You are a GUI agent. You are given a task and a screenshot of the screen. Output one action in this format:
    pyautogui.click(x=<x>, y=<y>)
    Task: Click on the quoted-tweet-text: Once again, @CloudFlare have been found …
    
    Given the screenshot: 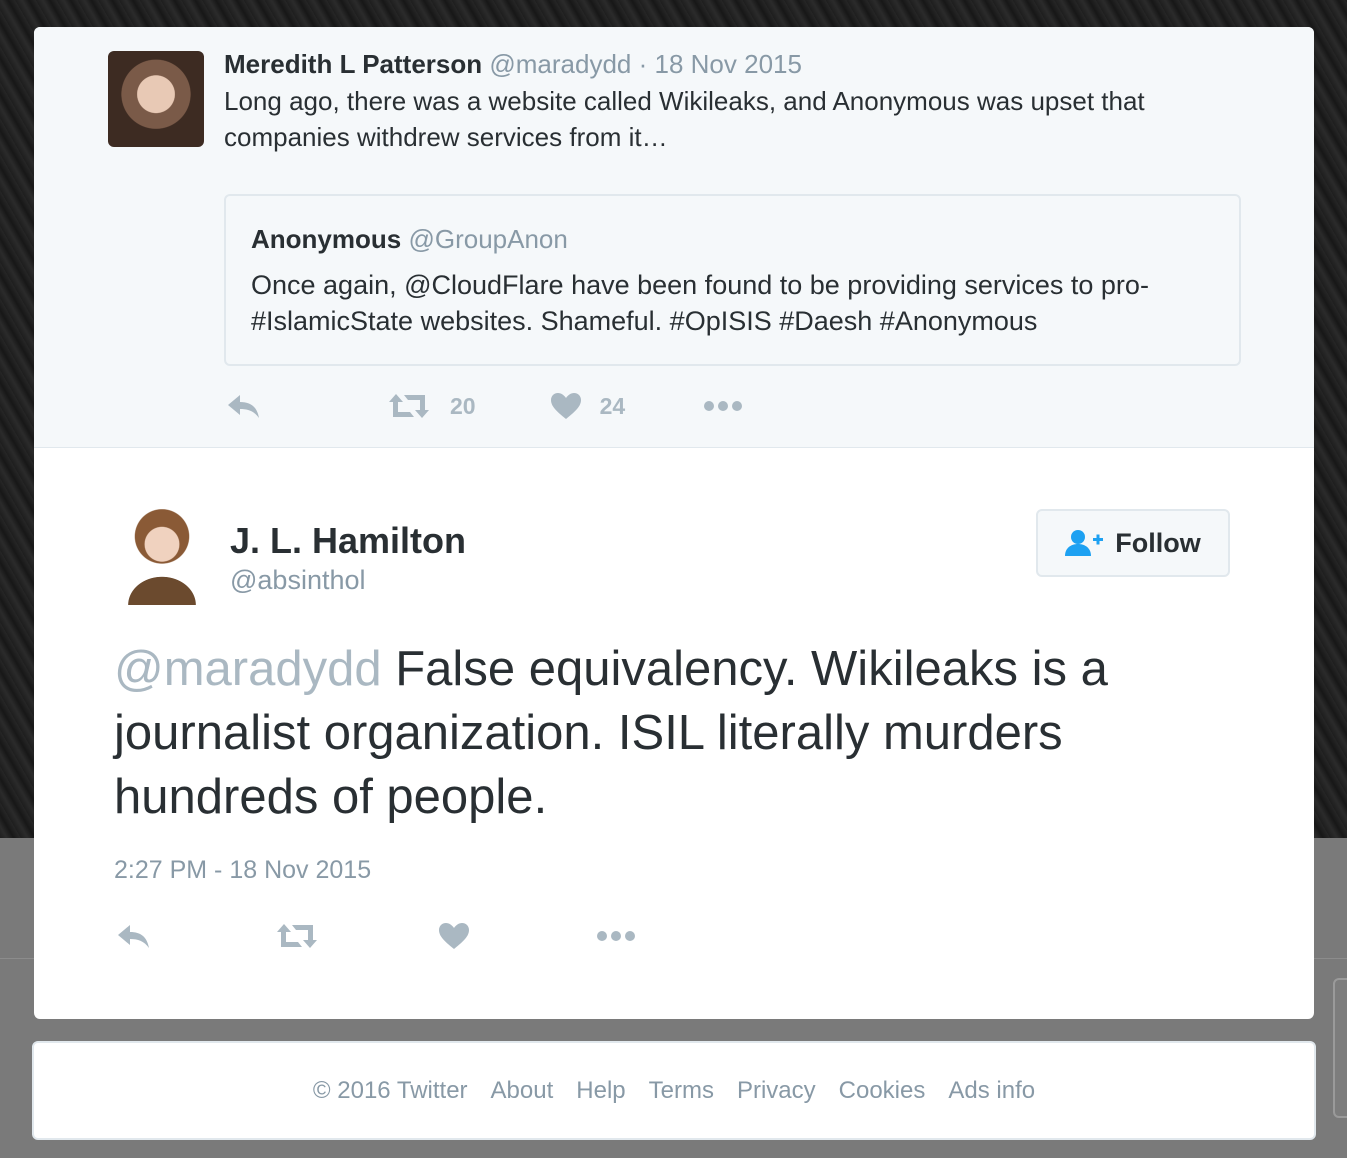 What is the action you would take?
    pyautogui.click(x=700, y=303)
    